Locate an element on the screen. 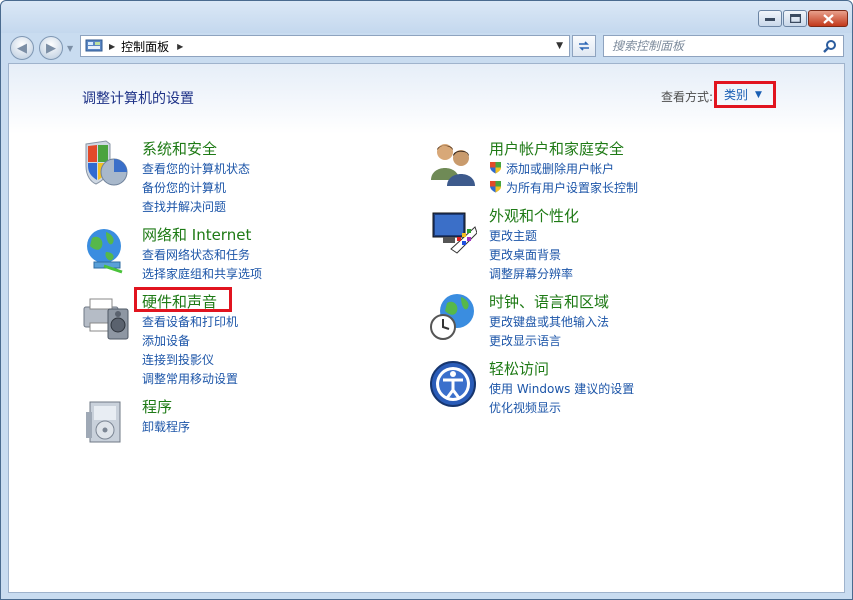  users-icon is located at coordinates (453, 165).